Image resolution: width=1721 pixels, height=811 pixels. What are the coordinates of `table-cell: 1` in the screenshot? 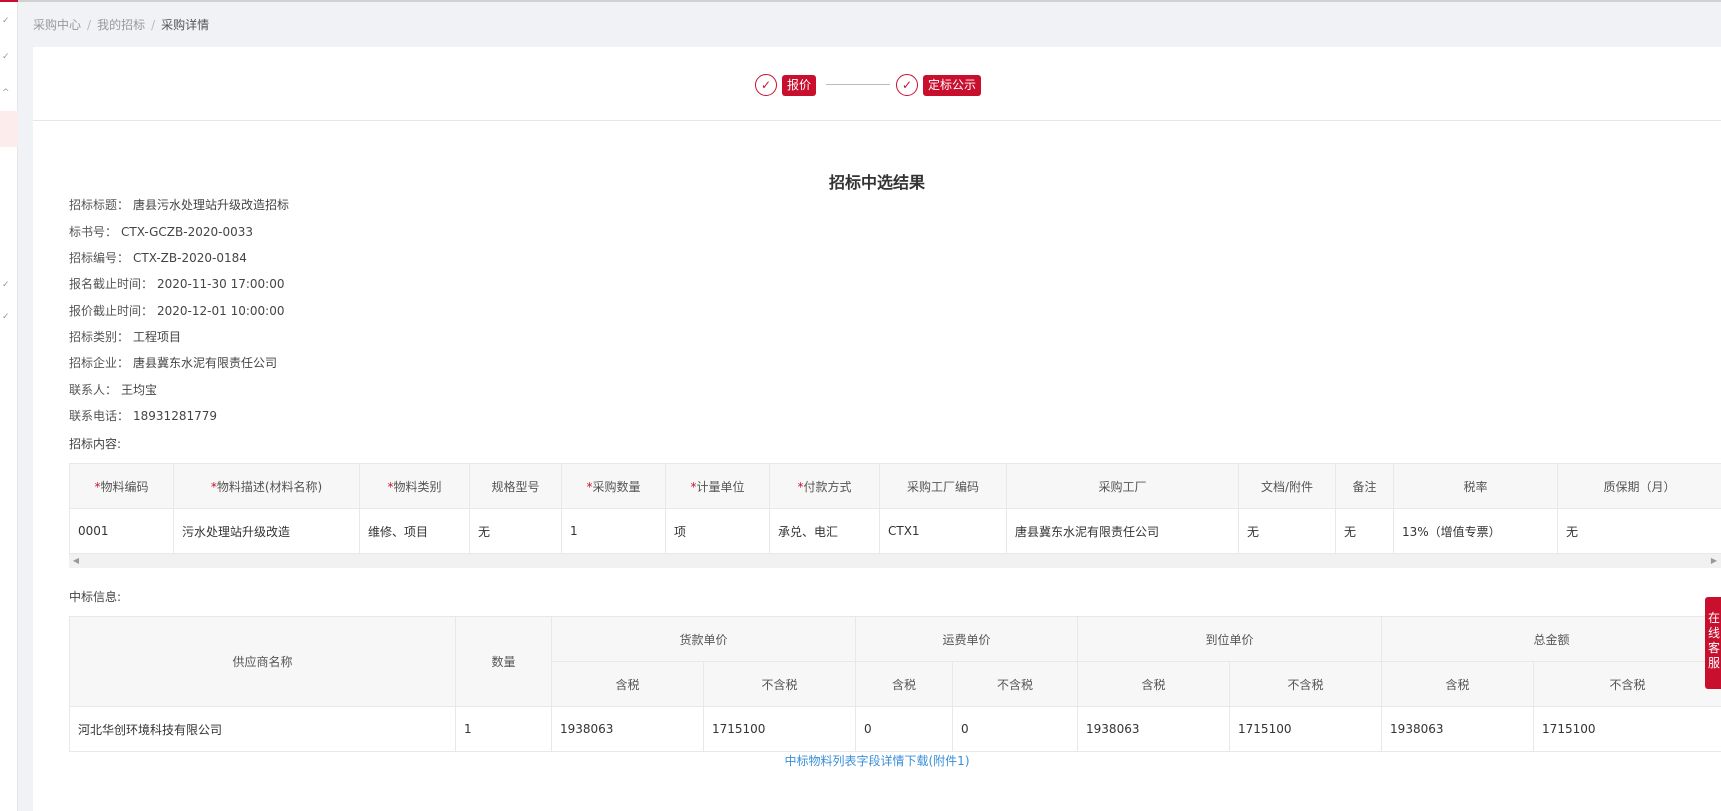 It's located at (613, 531).